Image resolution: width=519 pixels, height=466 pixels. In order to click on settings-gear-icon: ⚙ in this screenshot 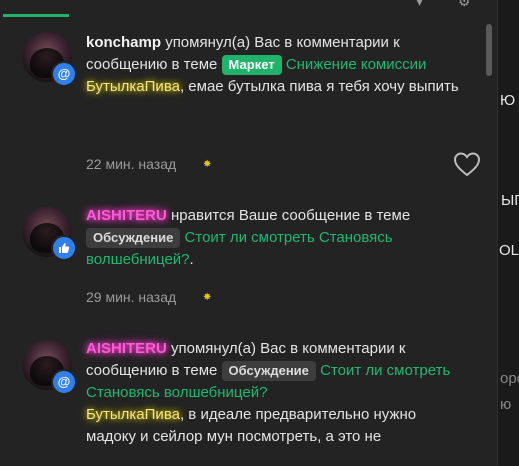, I will do `click(466, 4)`.